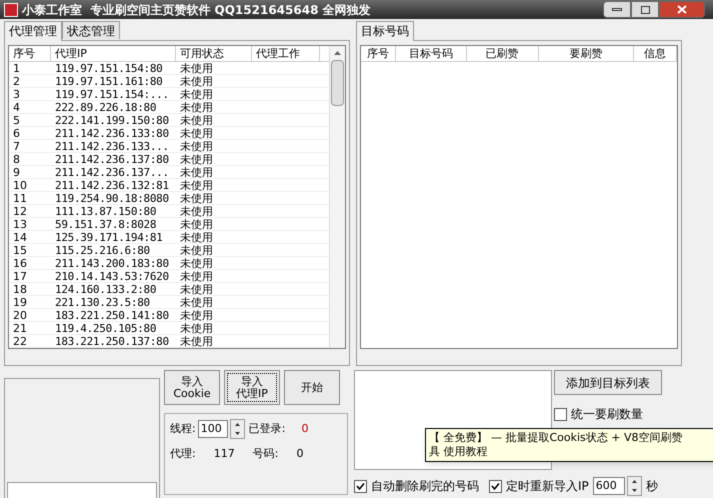 The width and height of the screenshot is (713, 498). What do you see at coordinates (112, 159) in the screenshot?
I see `table-cell-text: 211.142.236.137:80` at bounding box center [112, 159].